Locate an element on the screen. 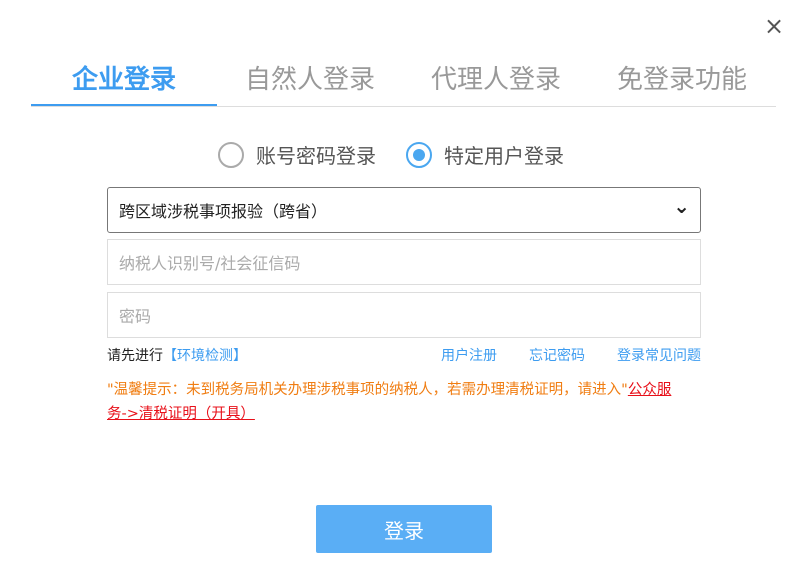 The image size is (803, 564). radio-account-password: 账号密码登录 is located at coordinates (297, 154).